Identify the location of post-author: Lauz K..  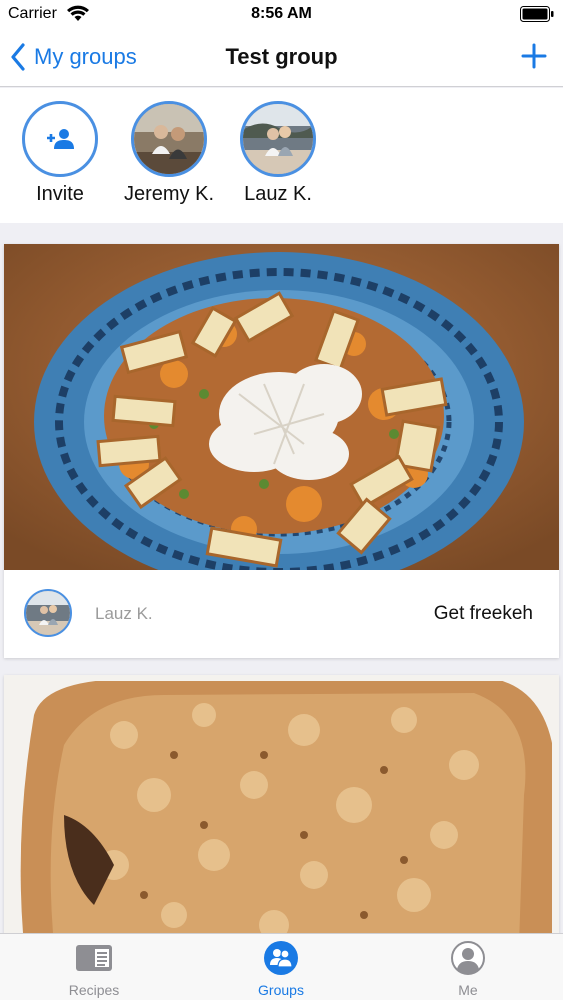
(124, 613).